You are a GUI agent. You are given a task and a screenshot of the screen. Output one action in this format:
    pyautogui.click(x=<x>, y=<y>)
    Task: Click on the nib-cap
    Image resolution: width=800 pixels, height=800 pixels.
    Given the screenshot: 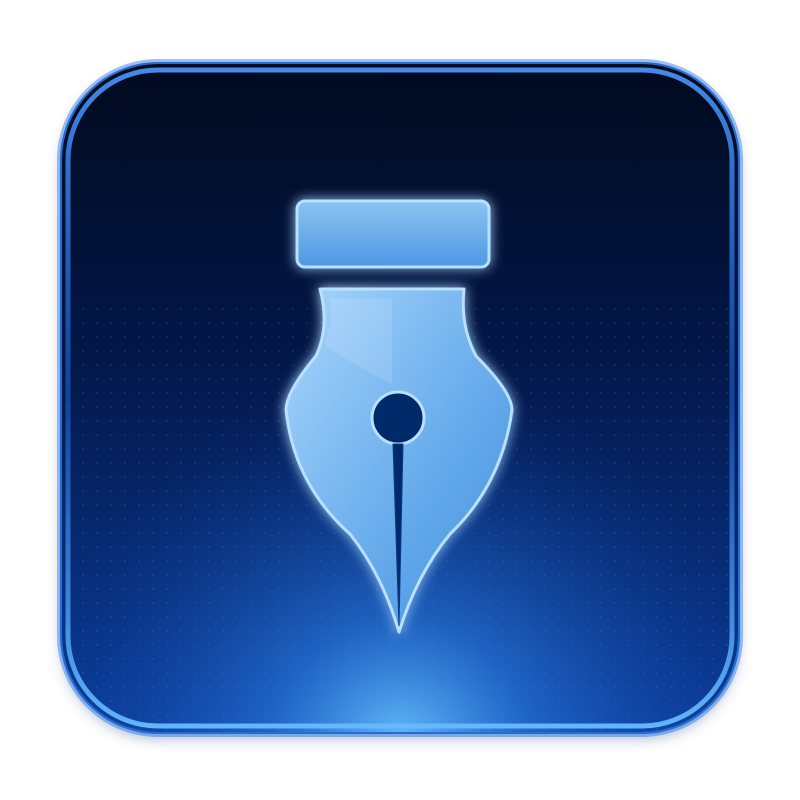 What is the action you would take?
    pyautogui.click(x=393, y=234)
    